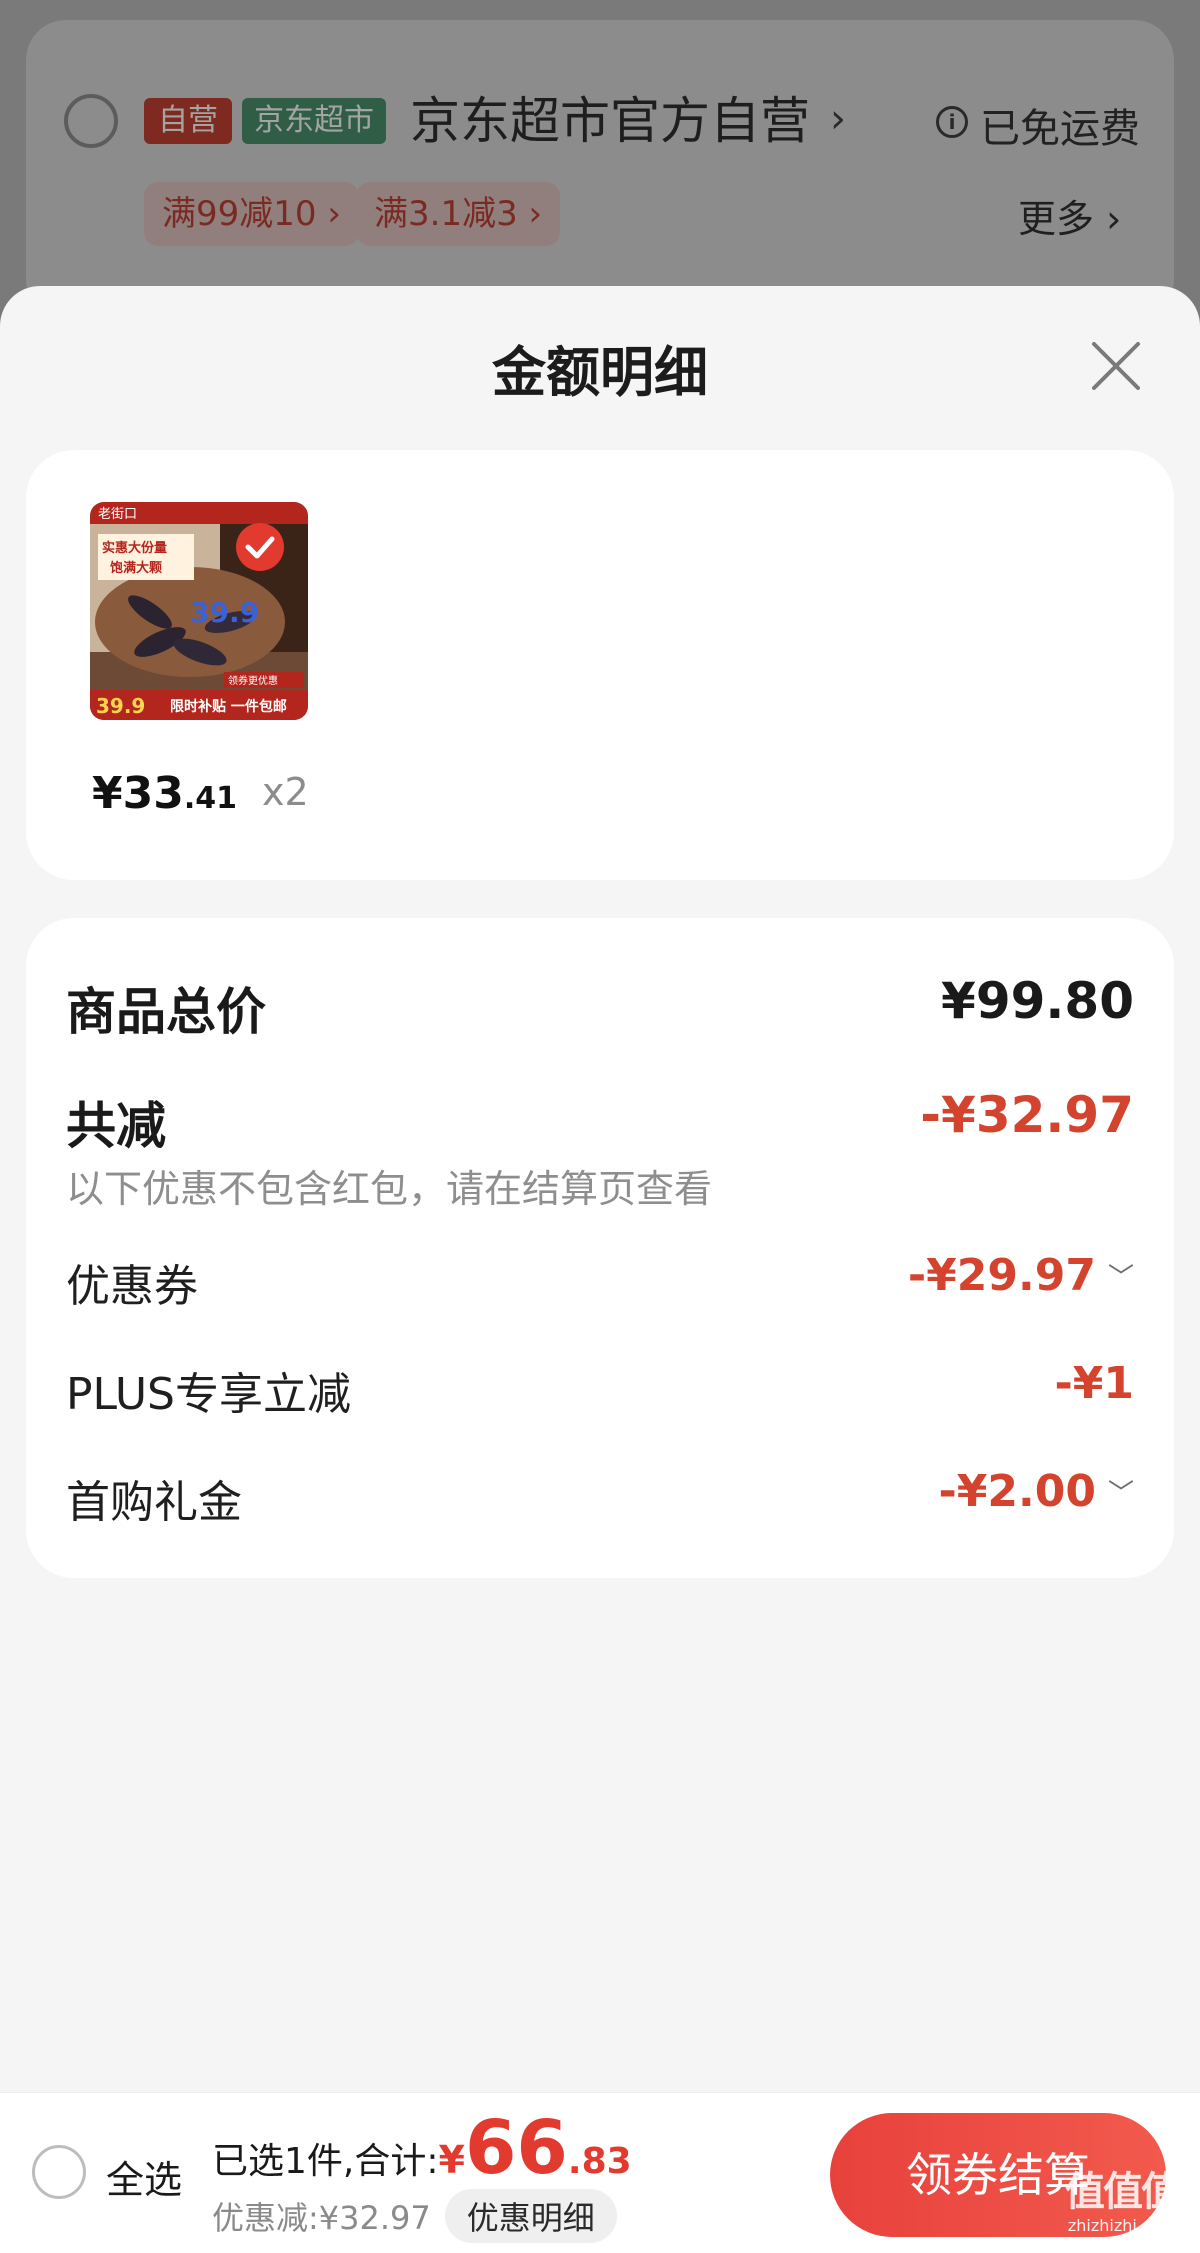 The width and height of the screenshot is (1200, 2253). I want to click on info-icon: i, so click(952, 122).